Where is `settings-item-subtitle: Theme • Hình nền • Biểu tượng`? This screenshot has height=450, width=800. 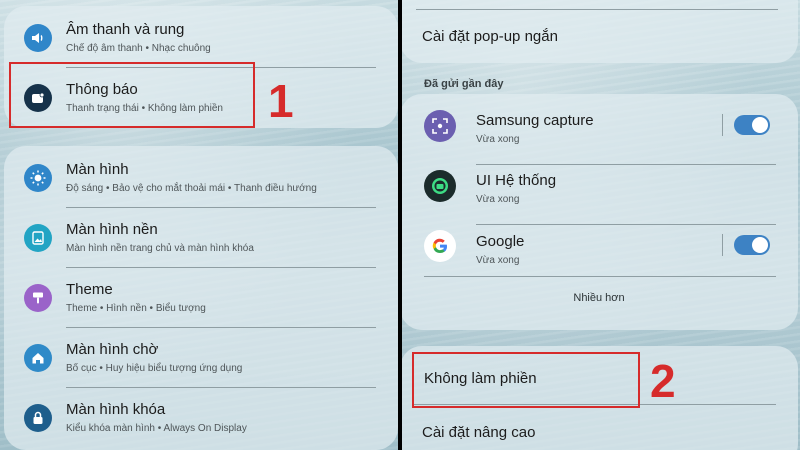
settings-item-subtitle: Theme • Hình nền • Biểu tượng is located at coordinates (136, 308).